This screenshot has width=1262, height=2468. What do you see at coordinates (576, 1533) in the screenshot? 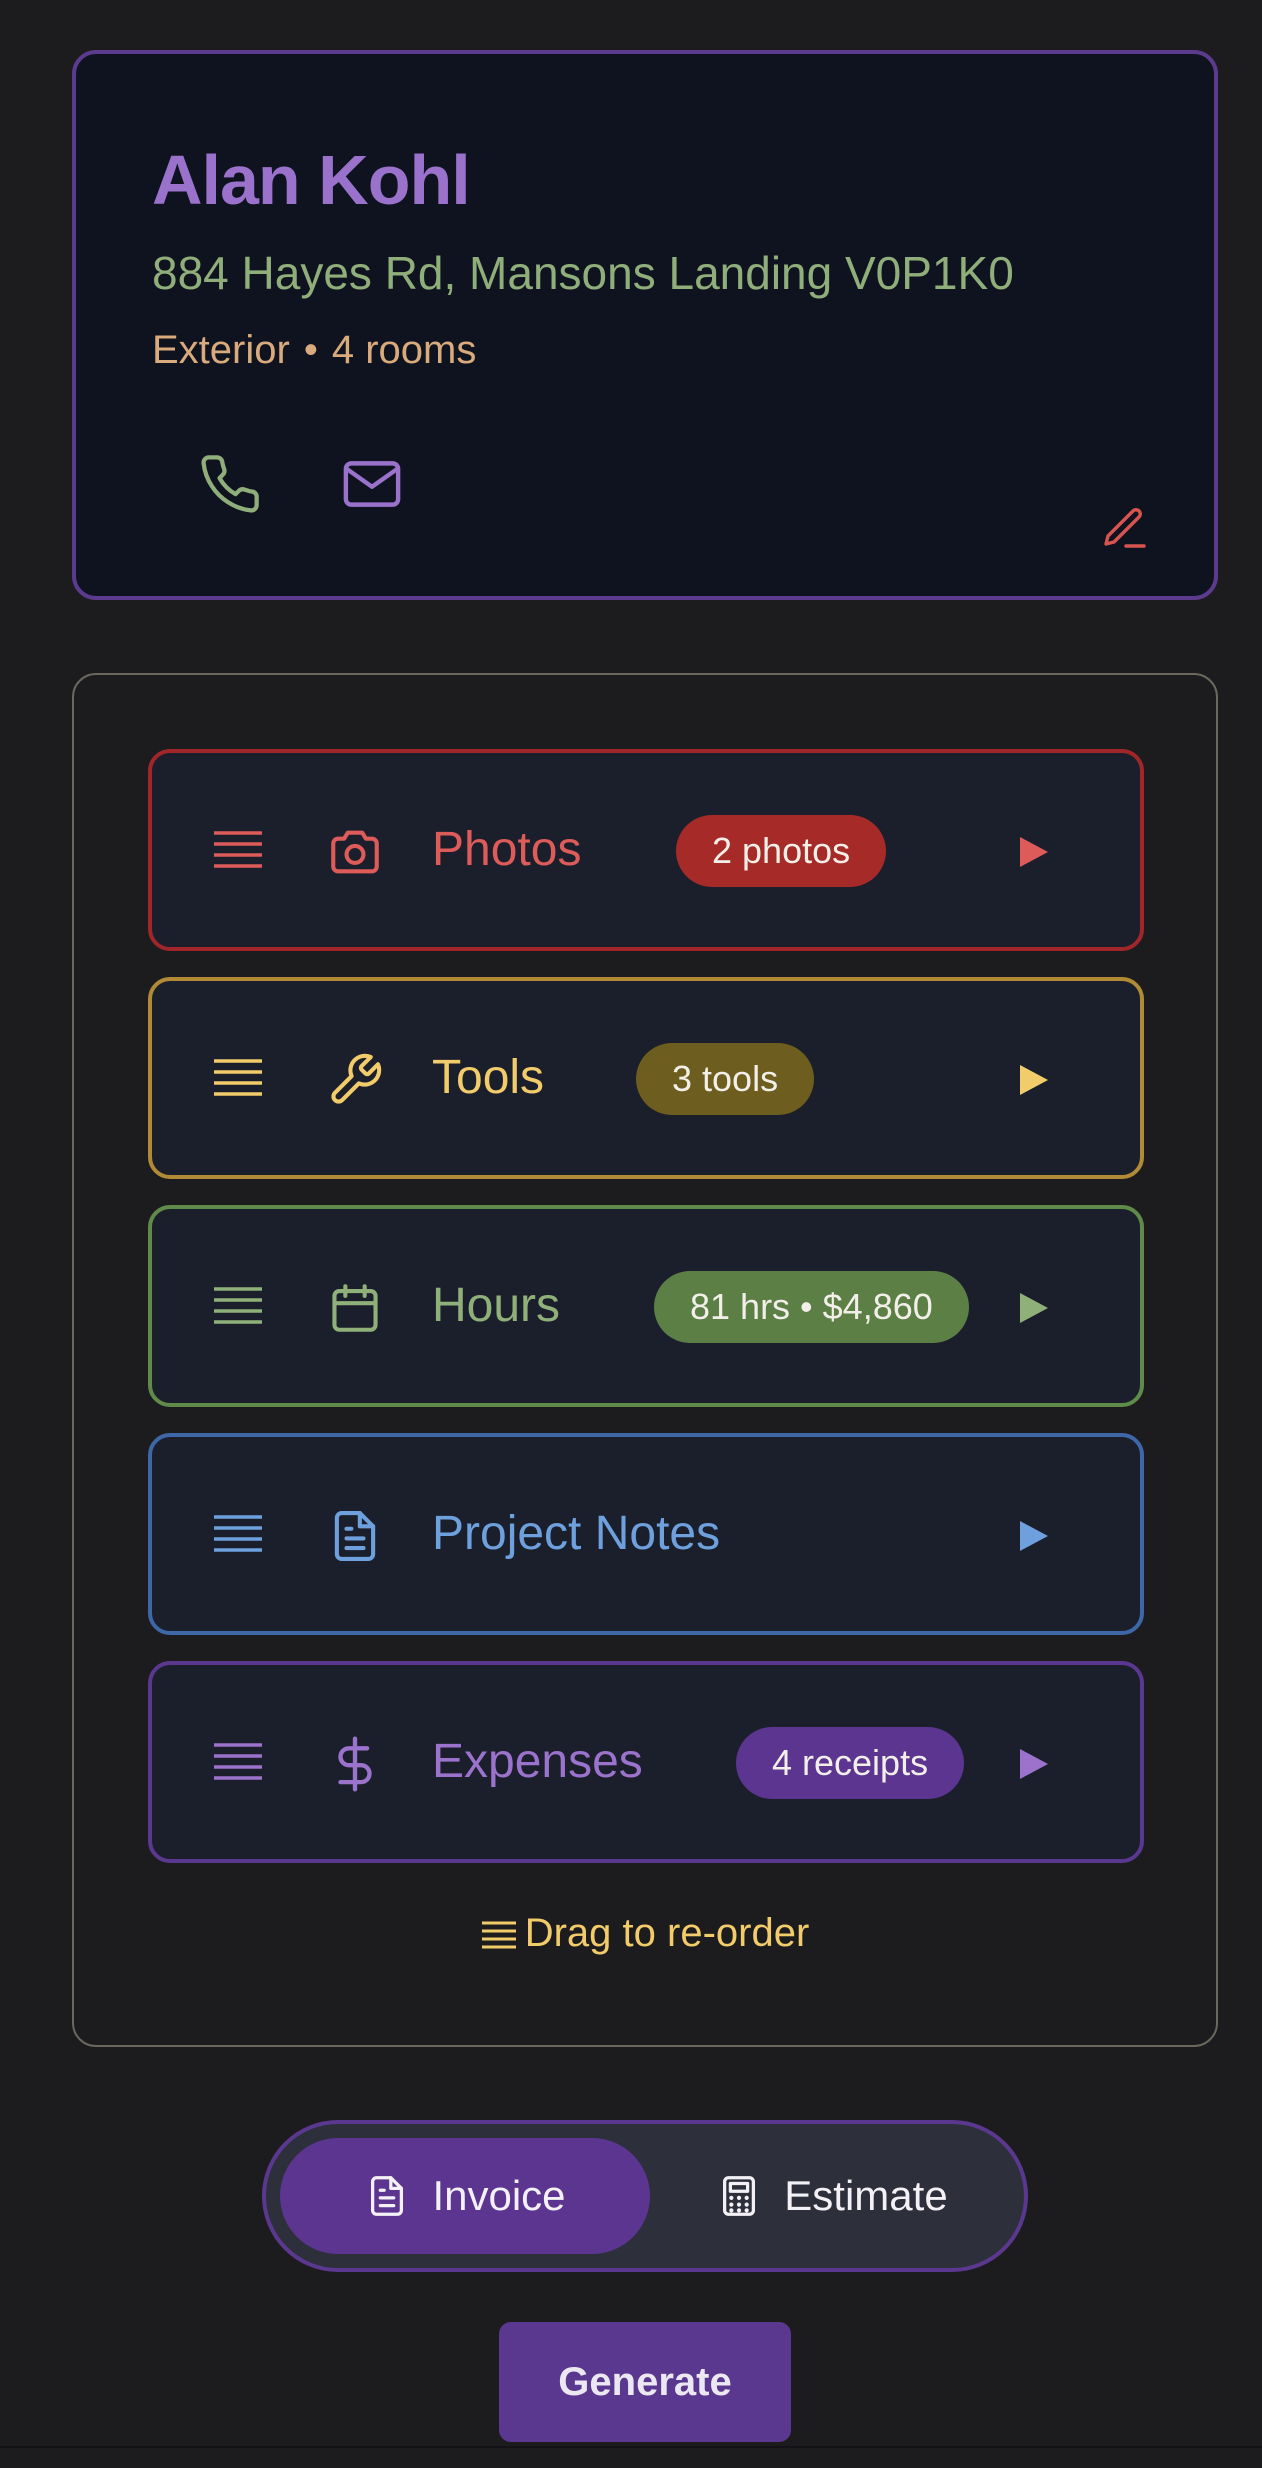
I see `section-label: Project Notes` at bounding box center [576, 1533].